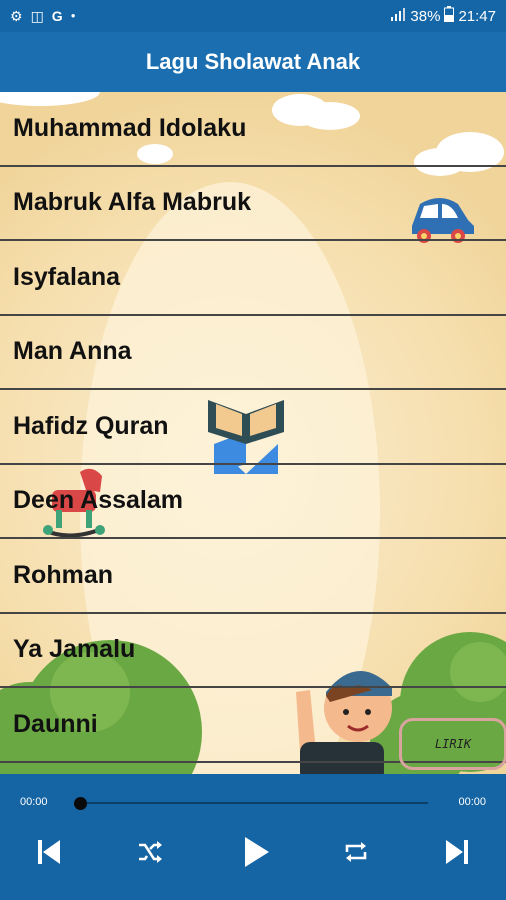  Describe the element at coordinates (253, 576) in the screenshot. I see `song-item: Rohman` at that location.